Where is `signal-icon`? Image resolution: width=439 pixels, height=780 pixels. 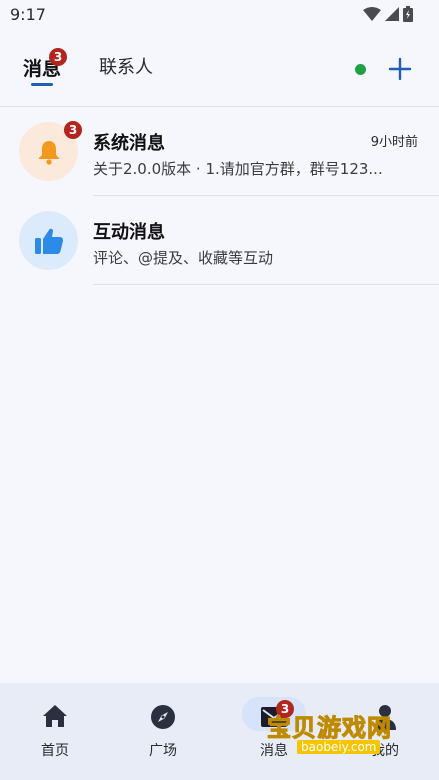 signal-icon is located at coordinates (392, 14).